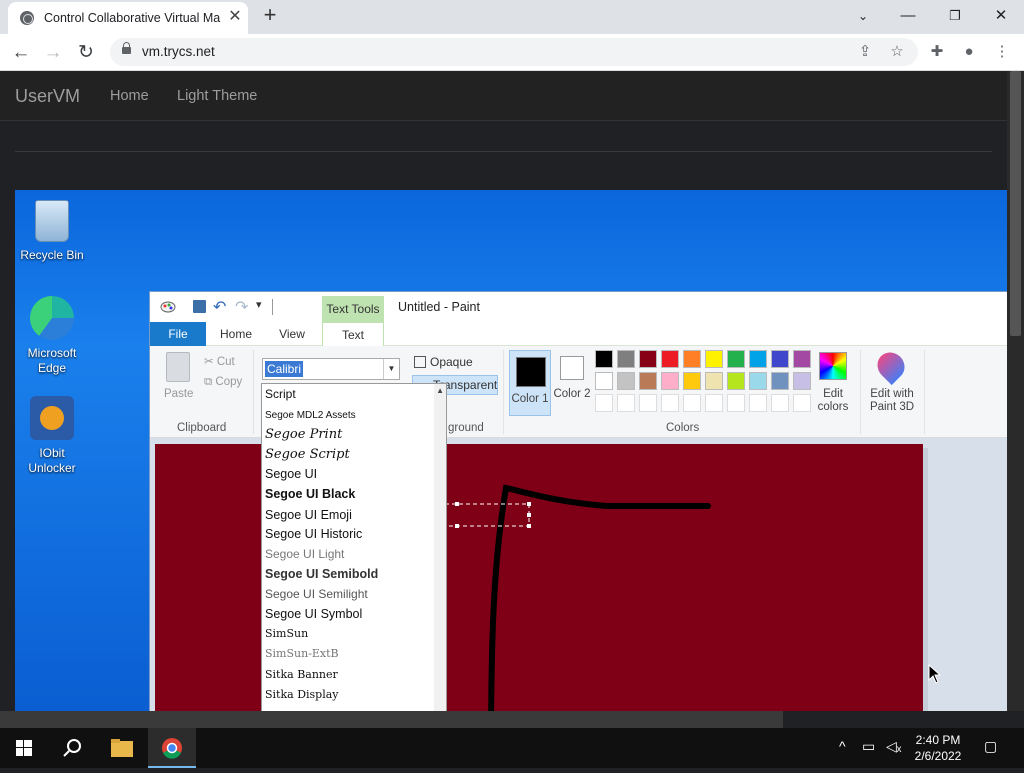  I want to click on scroll-up-icon: ▲, so click(440, 390).